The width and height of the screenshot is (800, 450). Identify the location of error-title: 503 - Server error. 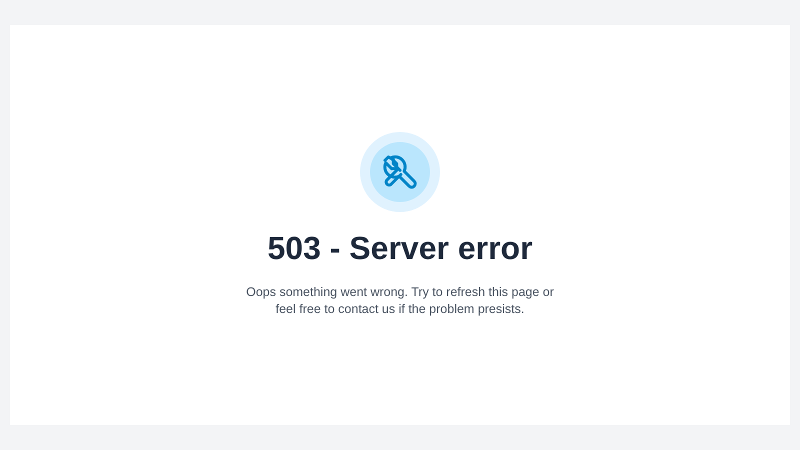
(400, 248).